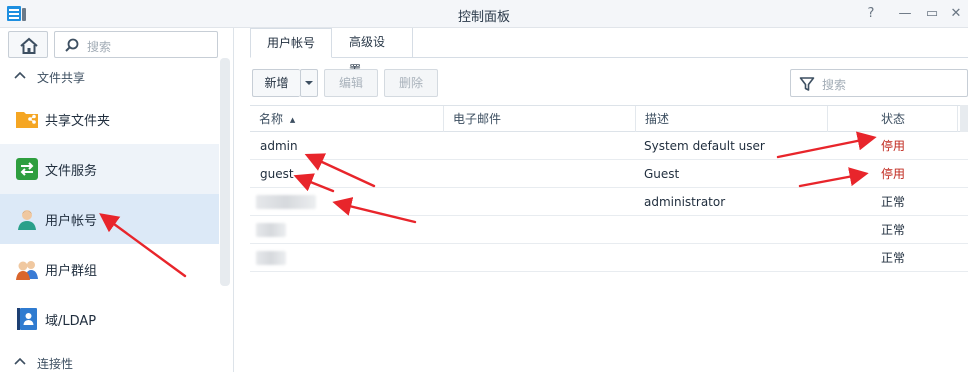 This screenshot has height=372, width=968. Describe the element at coordinates (704, 146) in the screenshot. I see `cell-description: System default user` at that location.